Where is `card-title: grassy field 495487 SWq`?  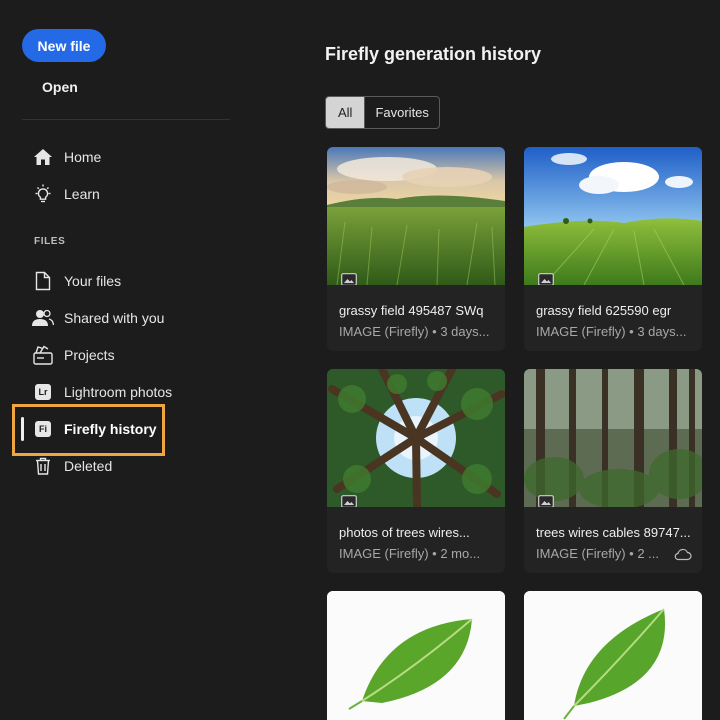 card-title: grassy field 495487 SWq is located at coordinates (411, 310).